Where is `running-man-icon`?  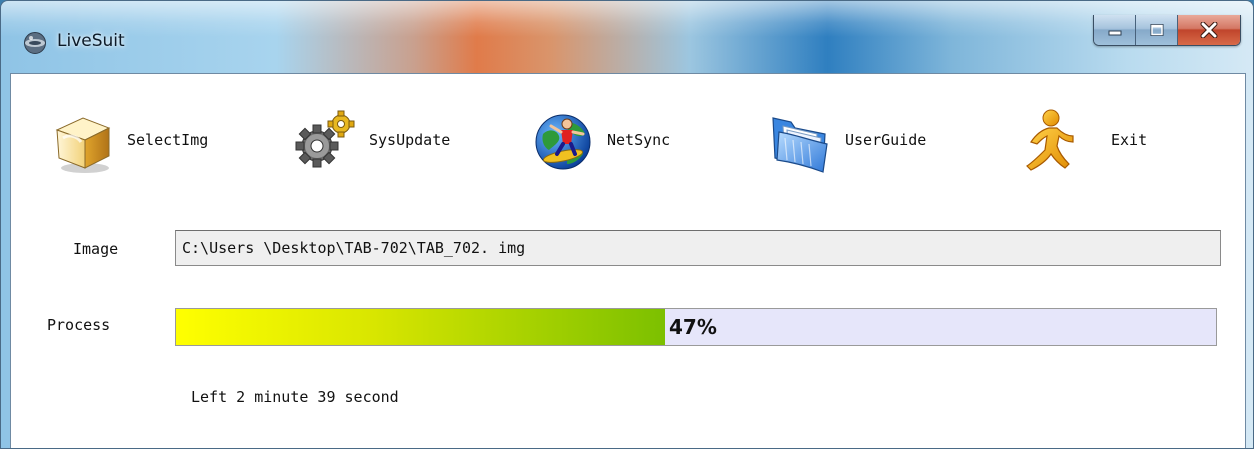
running-man-icon is located at coordinates (1050, 140).